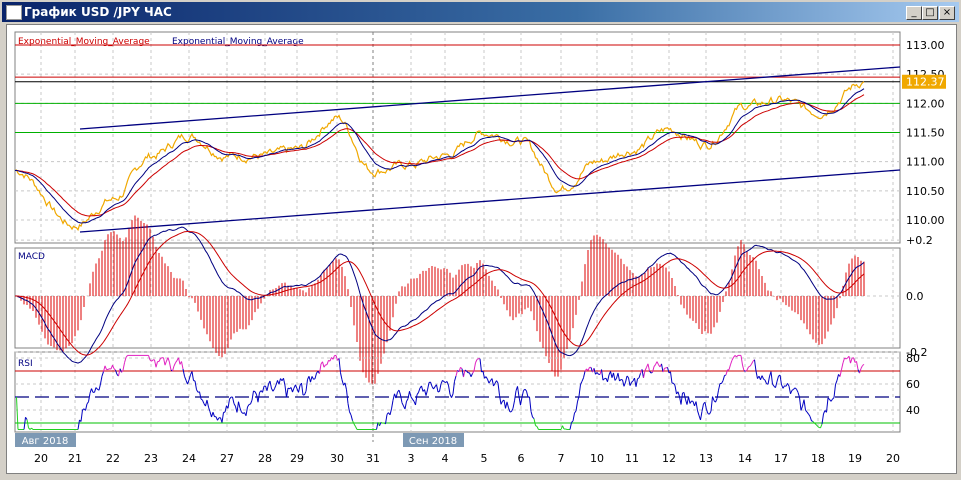 The height and width of the screenshot is (480, 961). I want to click on x-tick-label: 3, so click(411, 458).